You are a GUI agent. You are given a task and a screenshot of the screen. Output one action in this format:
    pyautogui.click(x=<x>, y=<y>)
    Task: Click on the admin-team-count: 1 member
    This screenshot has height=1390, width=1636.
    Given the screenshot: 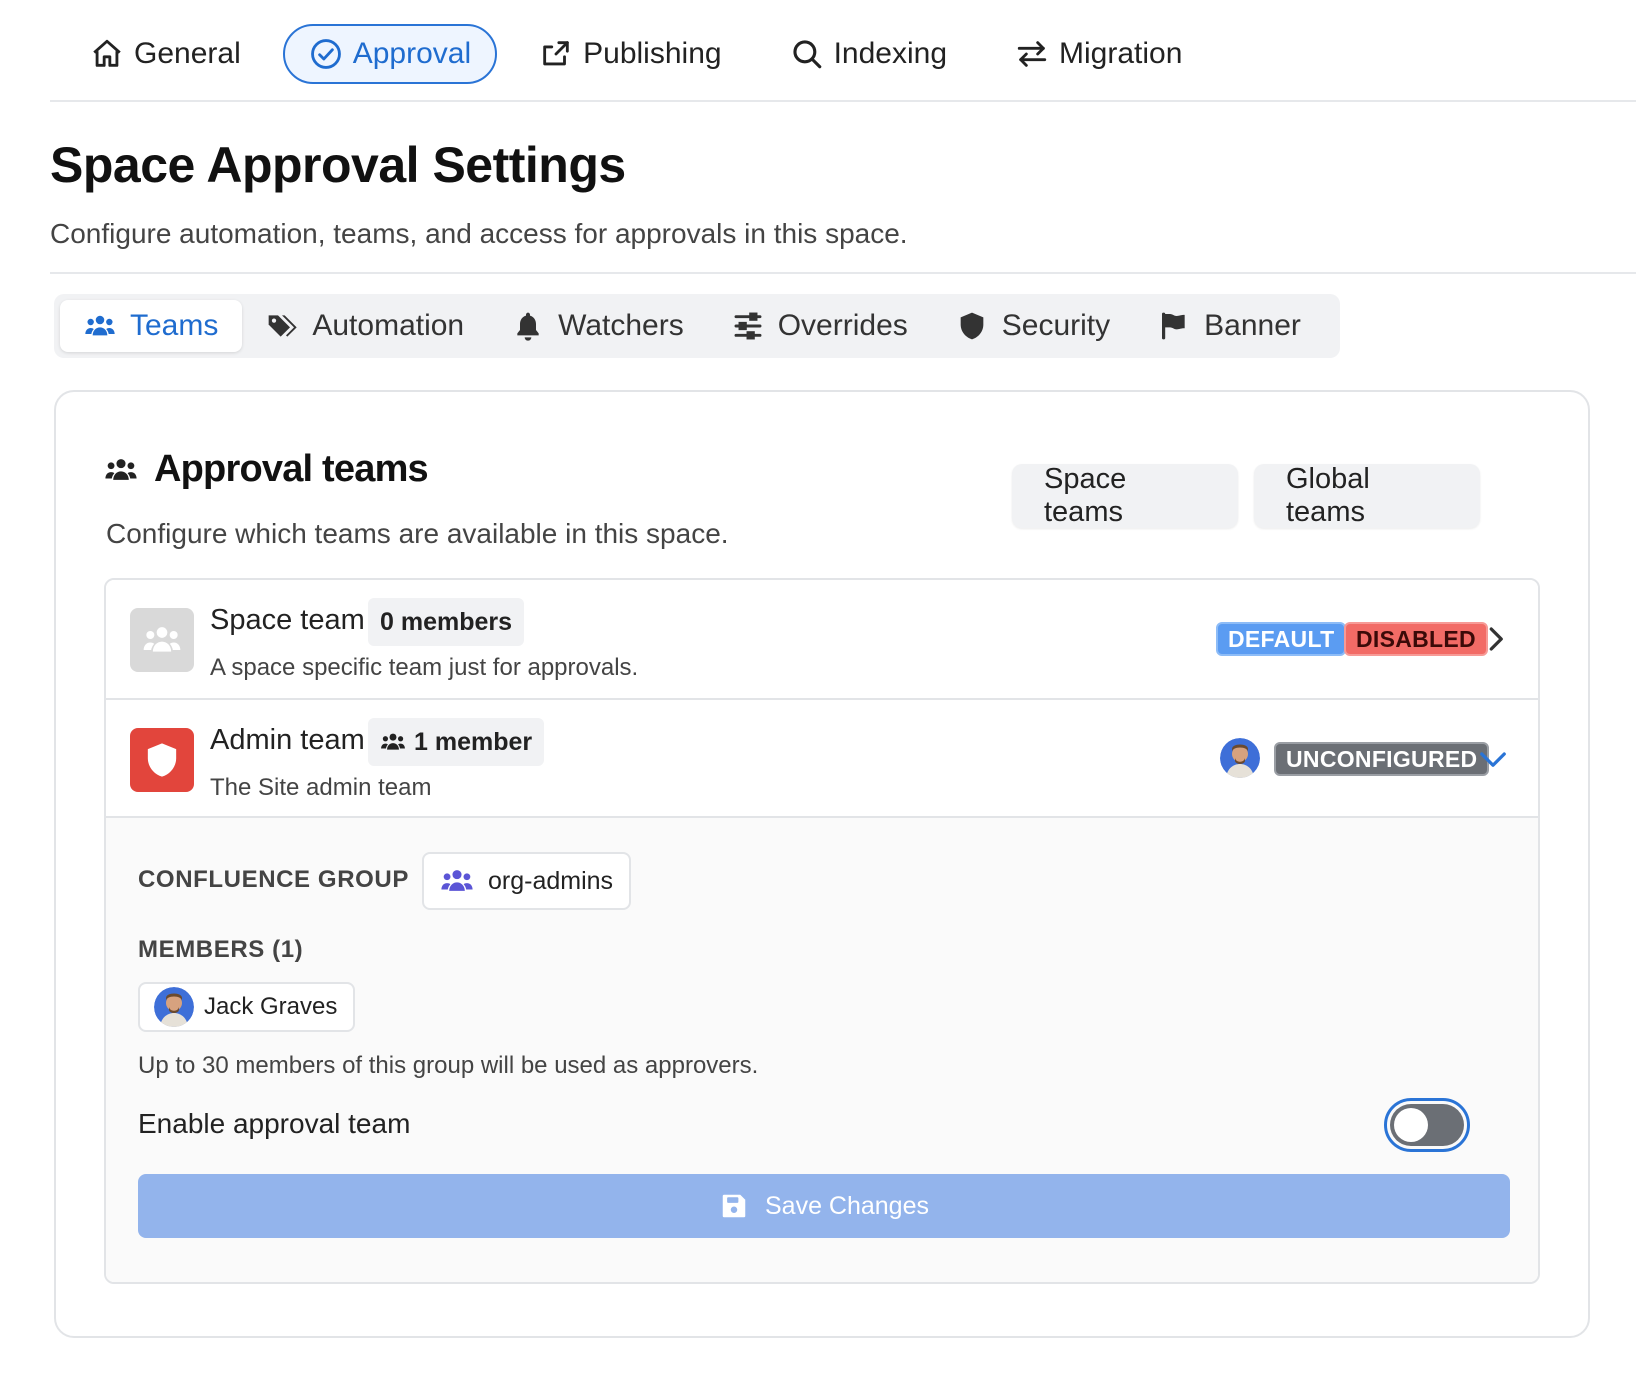 What is the action you would take?
    pyautogui.click(x=456, y=742)
    